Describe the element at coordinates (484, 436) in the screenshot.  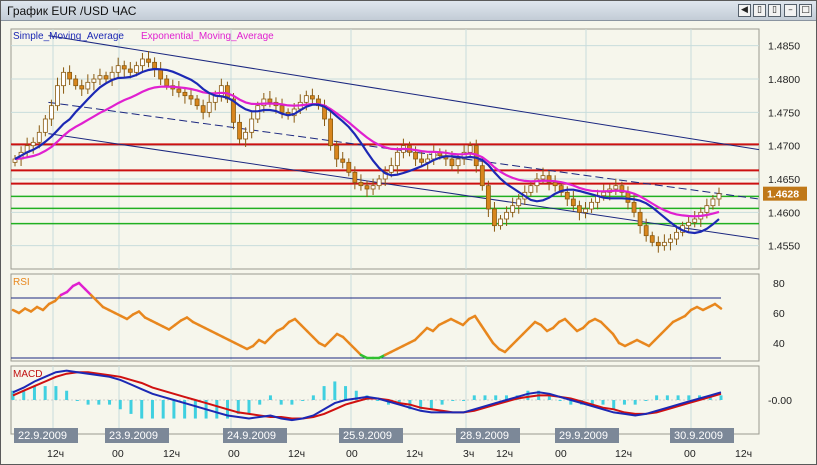
I see `date-label-text: 28.9.2009` at that location.